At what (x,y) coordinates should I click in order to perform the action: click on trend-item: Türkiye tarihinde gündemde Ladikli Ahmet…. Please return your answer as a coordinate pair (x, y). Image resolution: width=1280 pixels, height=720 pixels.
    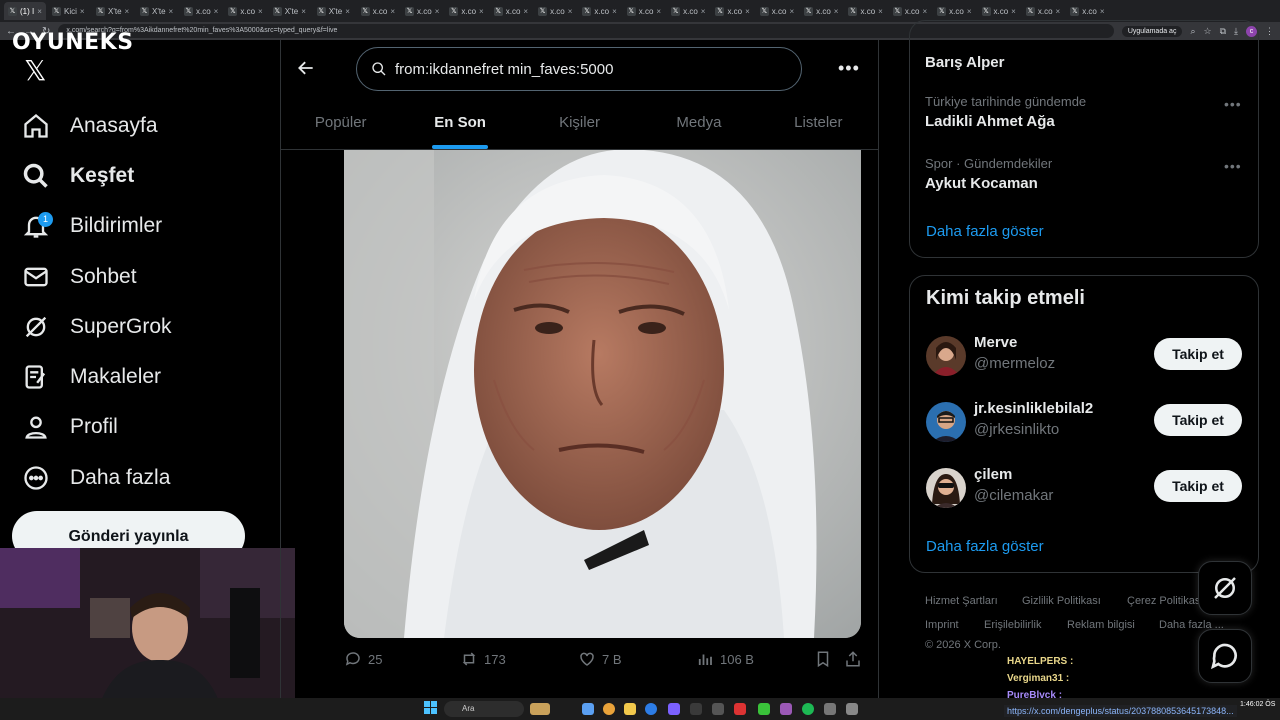
    Looking at the image, I should click on (1005, 112).